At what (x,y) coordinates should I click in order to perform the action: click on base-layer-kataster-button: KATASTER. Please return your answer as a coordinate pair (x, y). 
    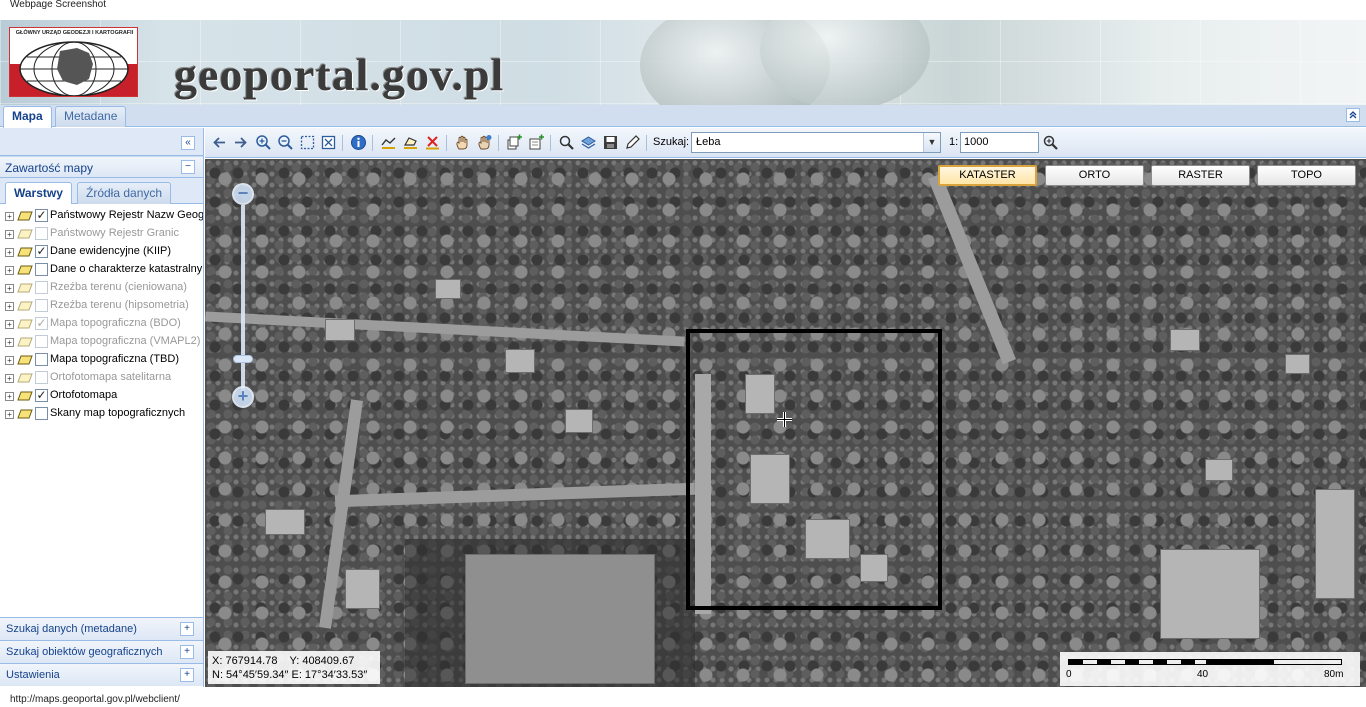
    Looking at the image, I should click on (987, 175).